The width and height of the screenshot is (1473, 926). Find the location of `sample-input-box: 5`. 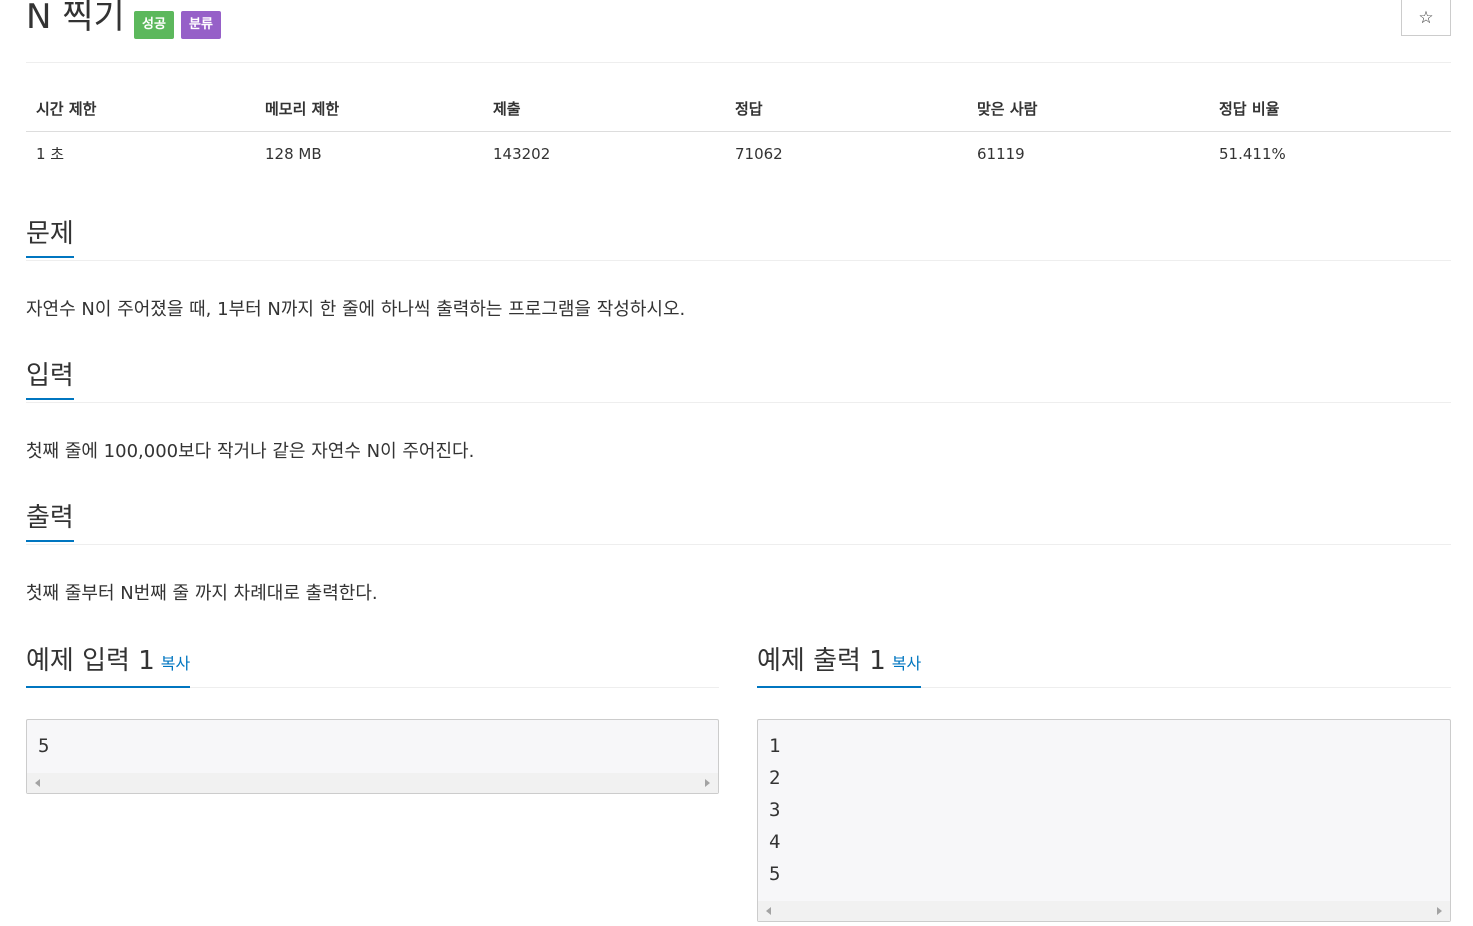

sample-input-box: 5 is located at coordinates (372, 756).